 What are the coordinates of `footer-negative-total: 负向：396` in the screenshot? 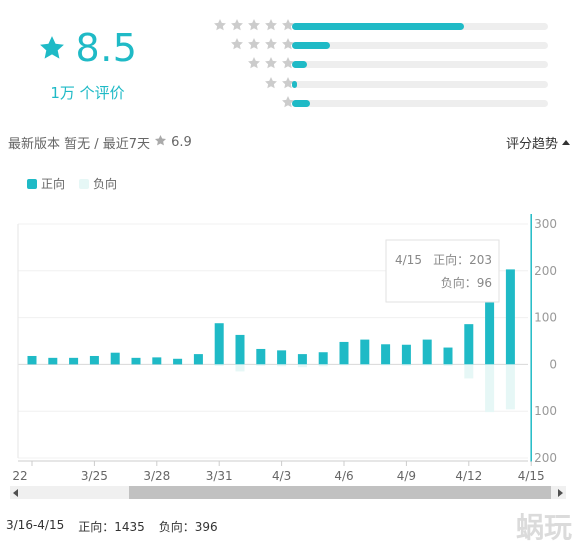 It's located at (188, 527).